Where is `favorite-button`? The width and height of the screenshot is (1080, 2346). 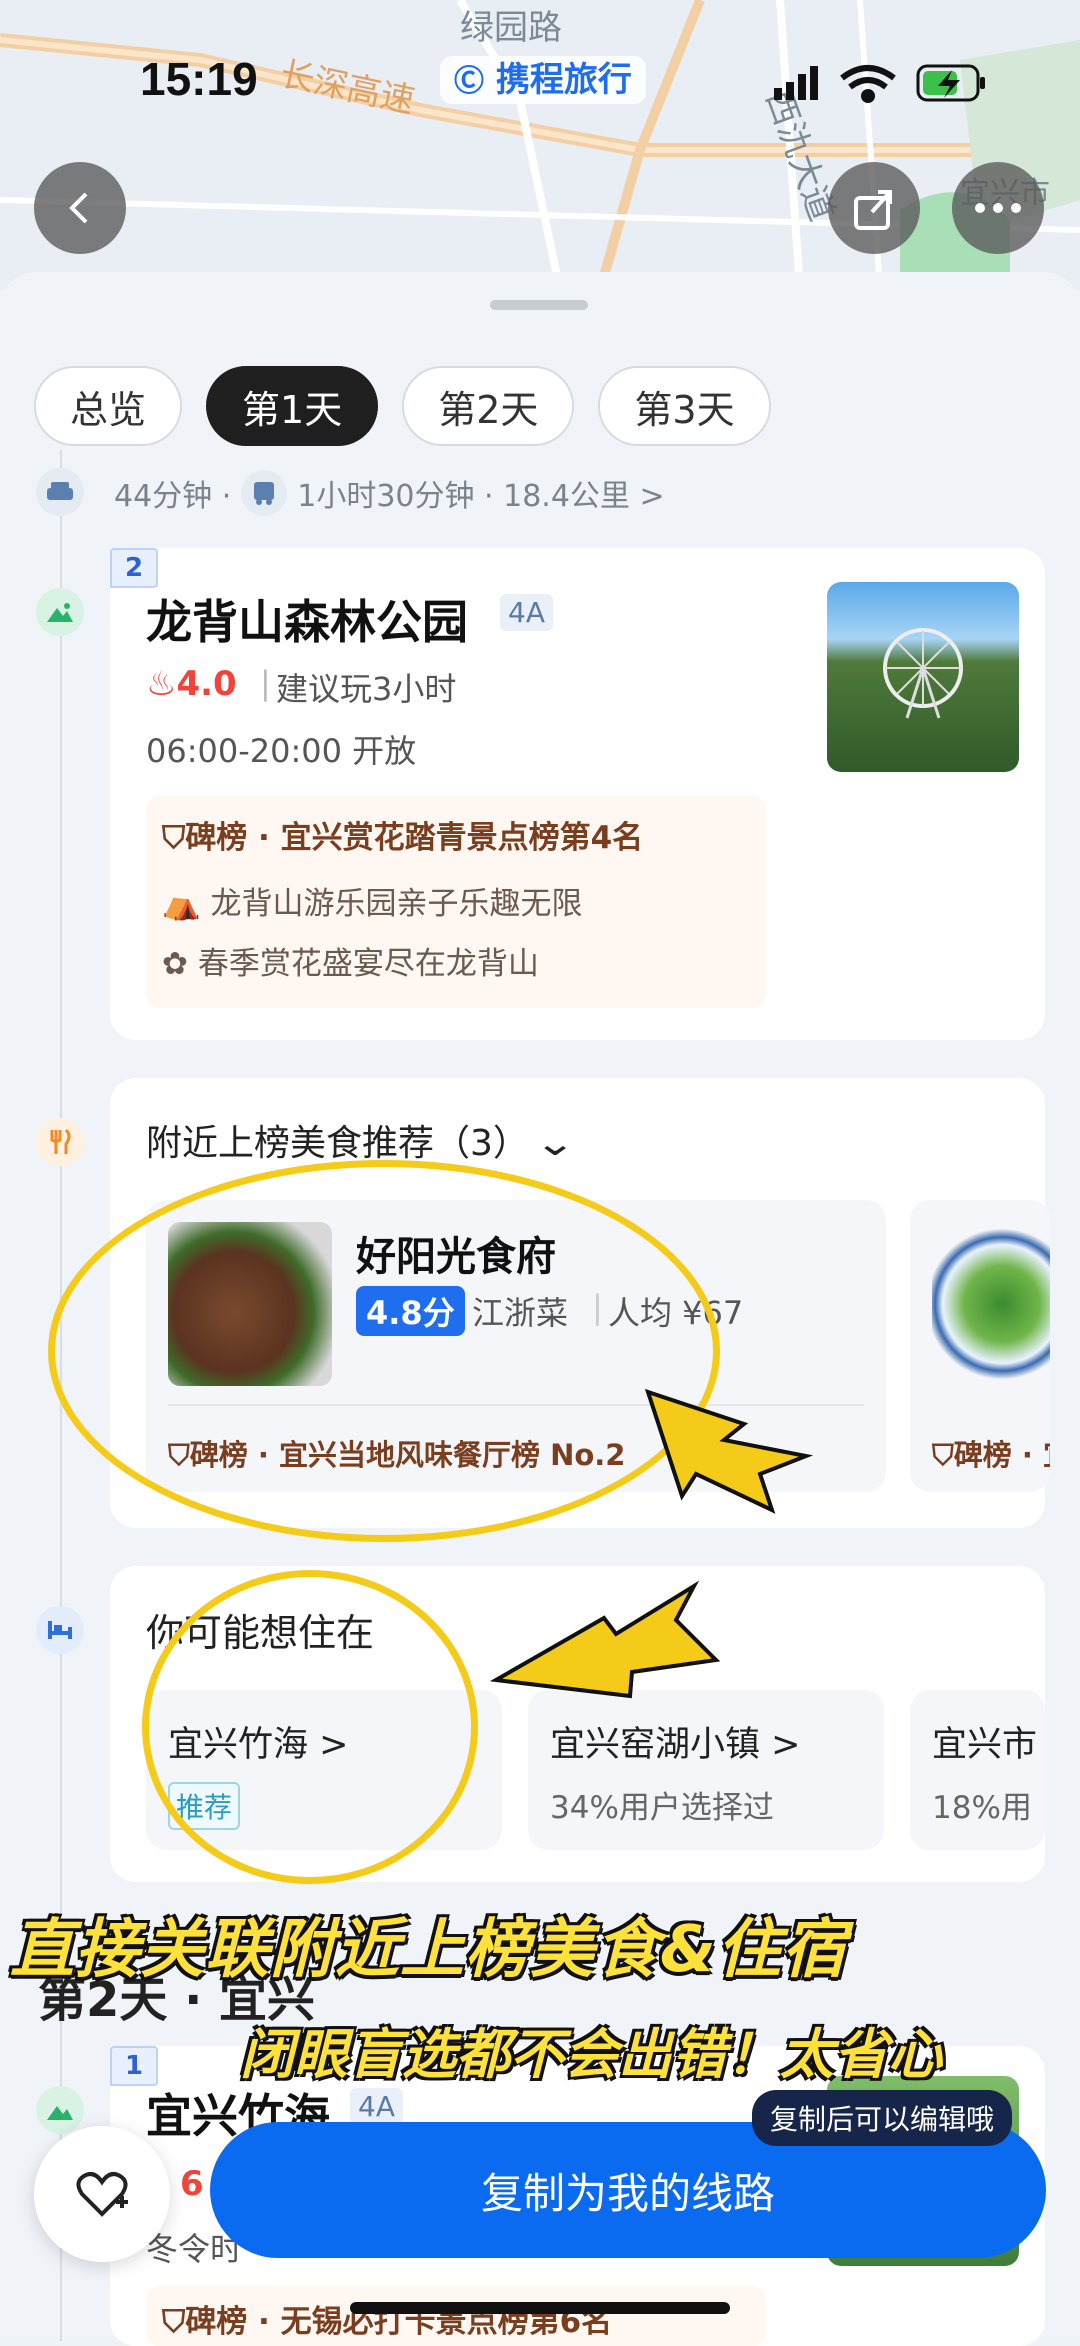 favorite-button is located at coordinates (102, 2194).